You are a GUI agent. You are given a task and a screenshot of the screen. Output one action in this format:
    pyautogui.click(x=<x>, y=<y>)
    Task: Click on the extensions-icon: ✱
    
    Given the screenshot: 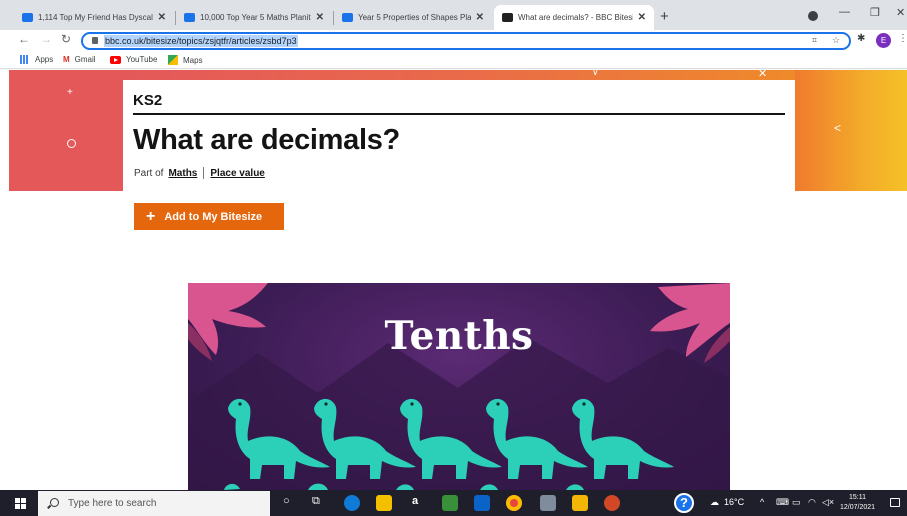 What is the action you would take?
    pyautogui.click(x=861, y=38)
    